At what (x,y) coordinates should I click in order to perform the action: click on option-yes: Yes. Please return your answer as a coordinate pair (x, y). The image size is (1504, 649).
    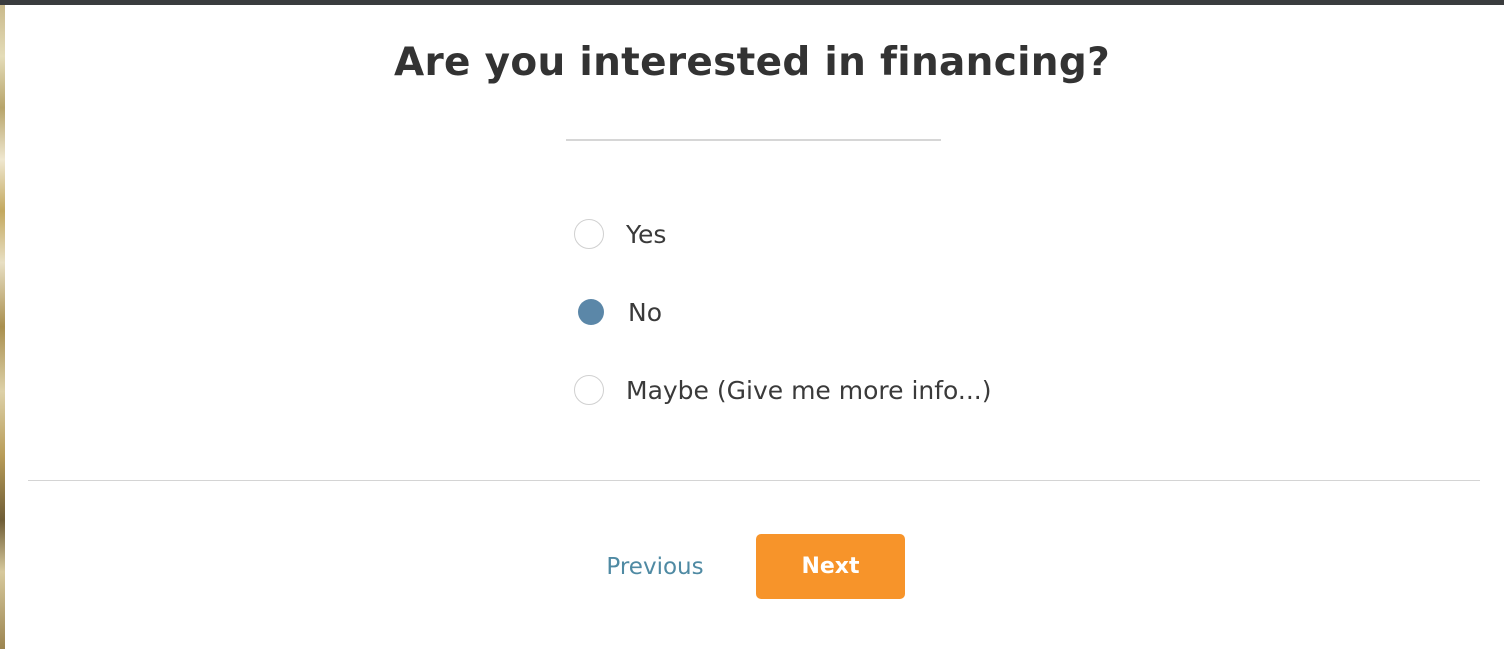
    Looking at the image, I should click on (620, 234).